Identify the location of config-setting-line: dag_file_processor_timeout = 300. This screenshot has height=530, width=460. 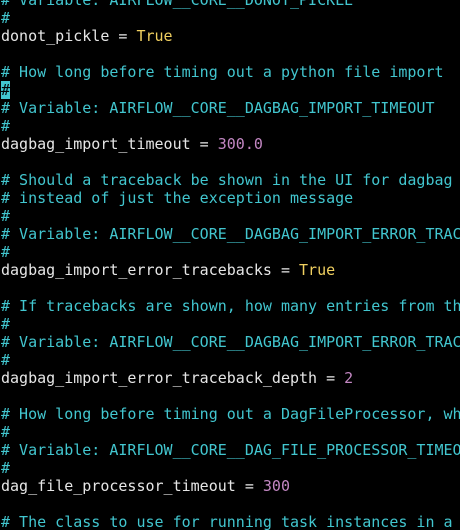
(230, 486).